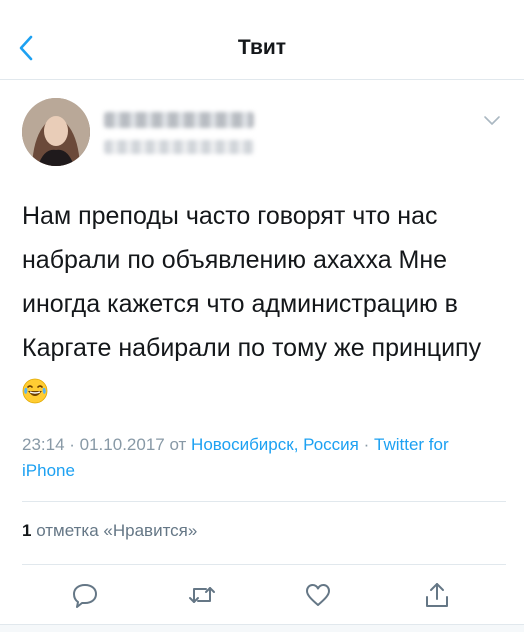 The image size is (524, 632). What do you see at coordinates (179, 147) in the screenshot?
I see `user-handle-blurred` at bounding box center [179, 147].